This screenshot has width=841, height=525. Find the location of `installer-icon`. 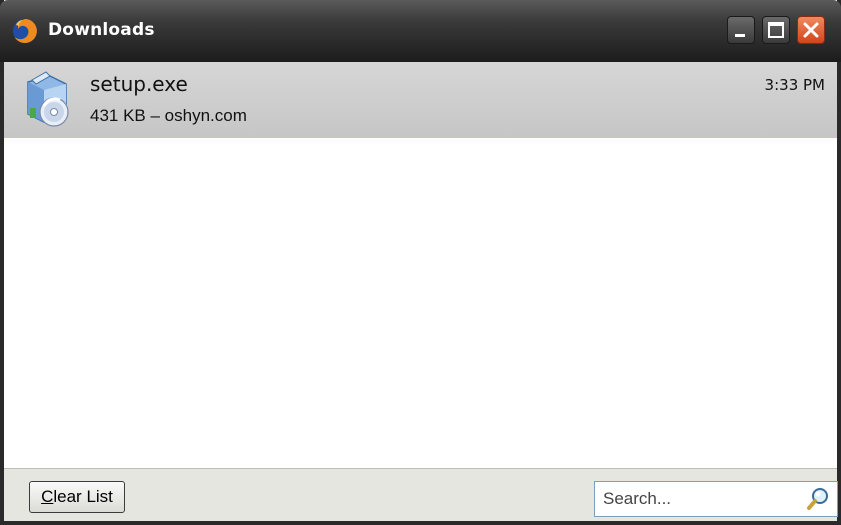

installer-icon is located at coordinates (48, 99).